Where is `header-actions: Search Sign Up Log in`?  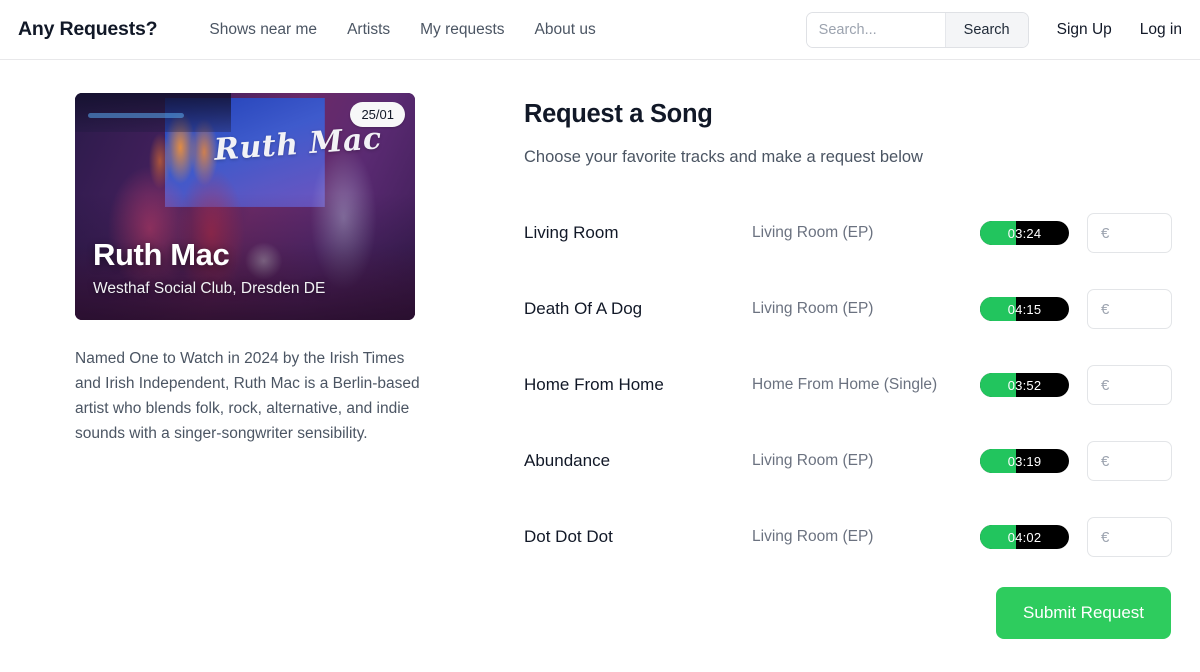 header-actions: Search Sign Up Log in is located at coordinates (993, 29).